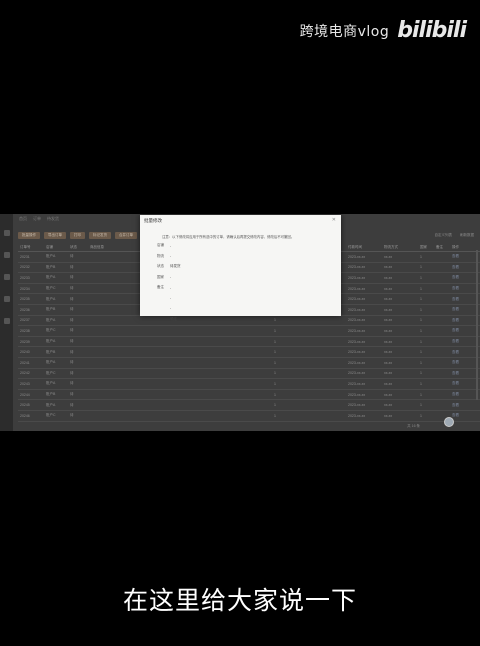  Describe the element at coordinates (426, 247) in the screenshot. I see `column-header: 国家` at that location.